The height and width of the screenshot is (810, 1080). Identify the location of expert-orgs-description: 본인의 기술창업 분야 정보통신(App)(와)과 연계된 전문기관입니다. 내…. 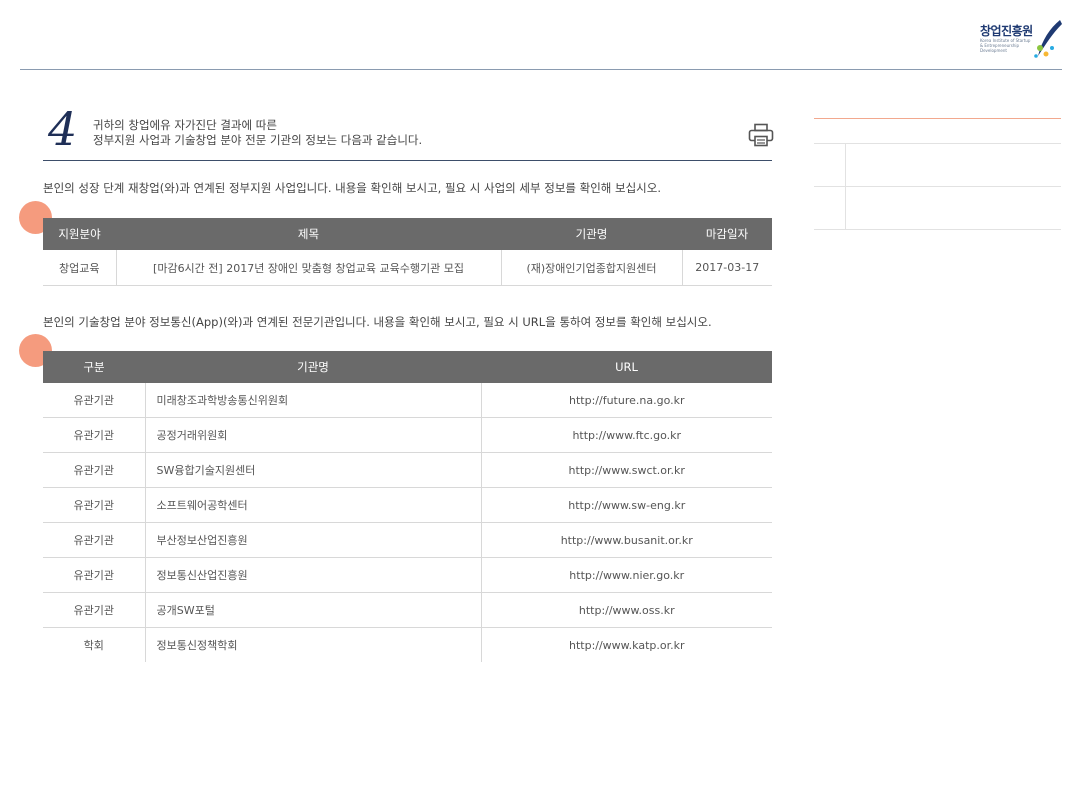
(377, 322).